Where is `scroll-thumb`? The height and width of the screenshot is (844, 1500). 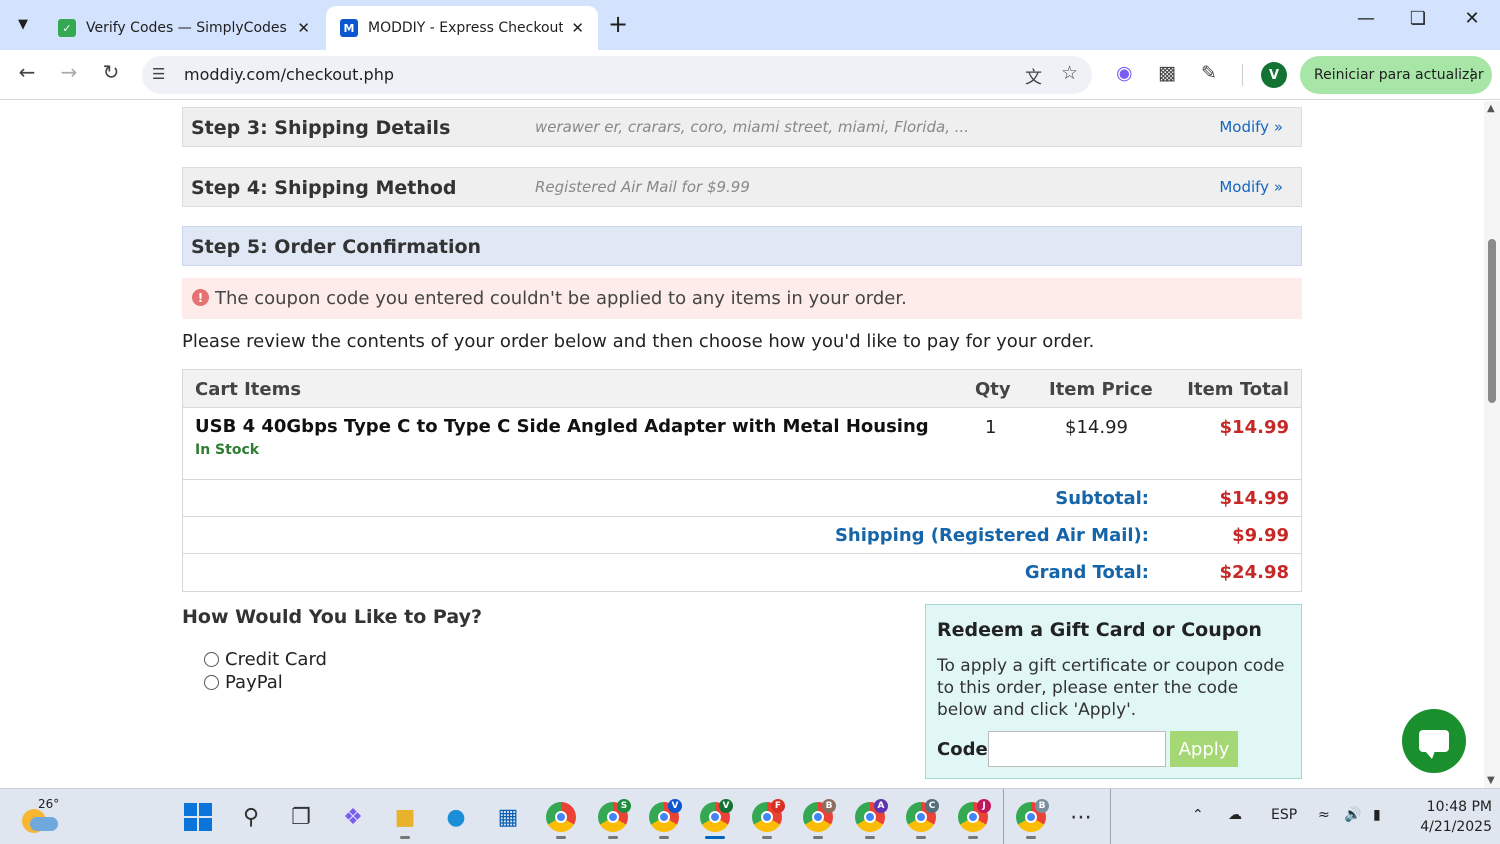
scroll-thumb is located at coordinates (1492, 321).